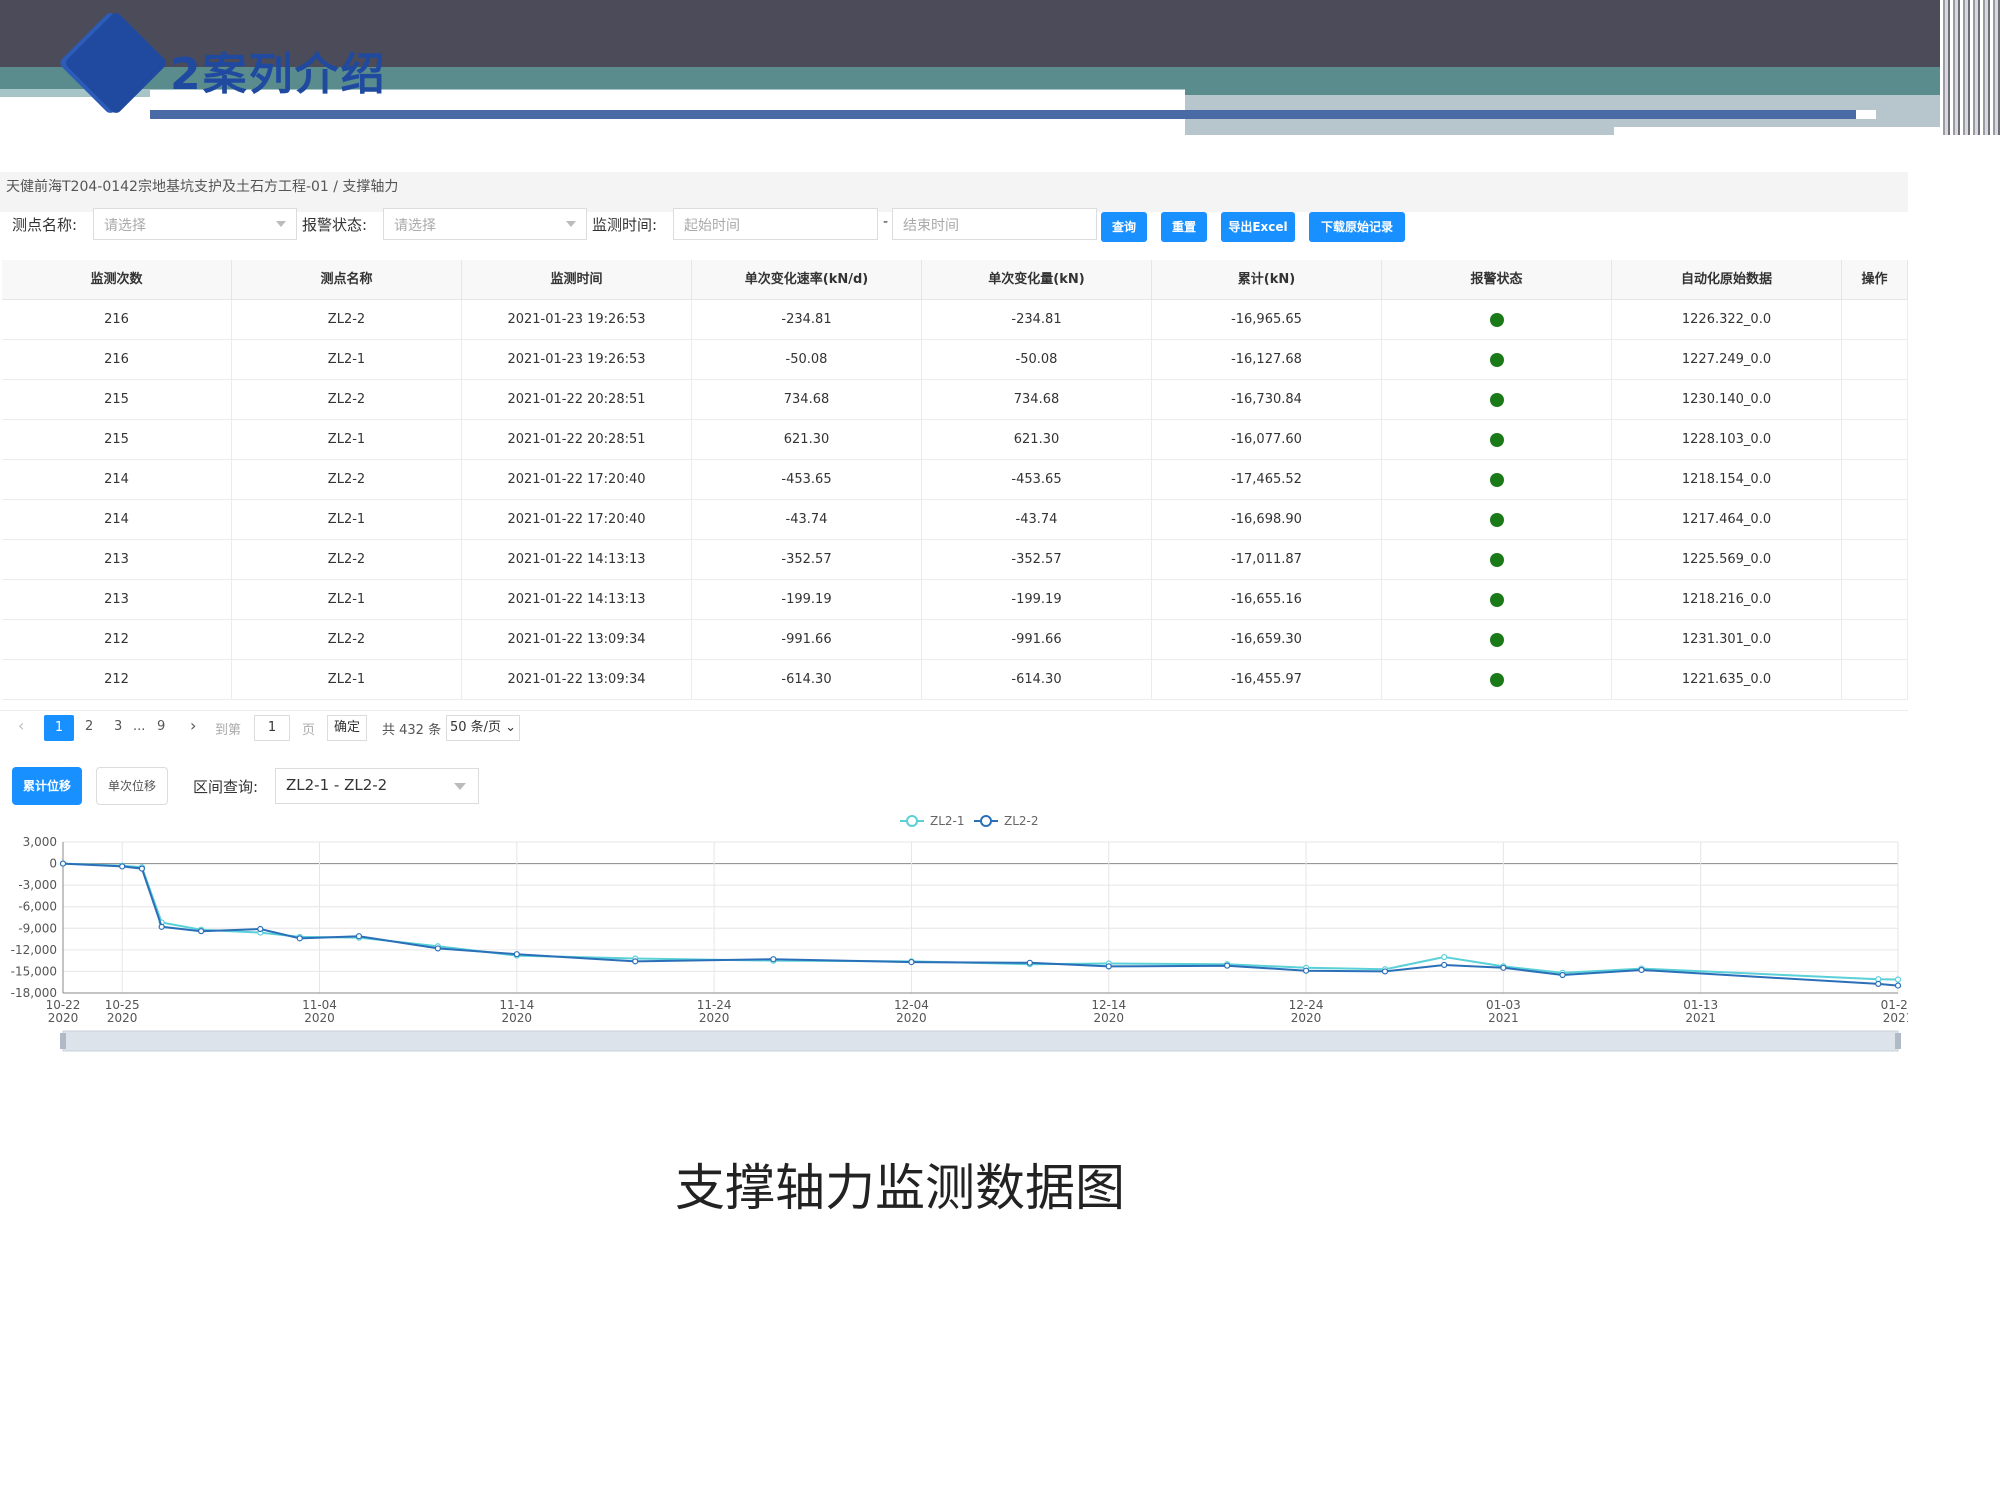  Describe the element at coordinates (886, 222) in the screenshot. I see `time-range-dash: -` at that location.